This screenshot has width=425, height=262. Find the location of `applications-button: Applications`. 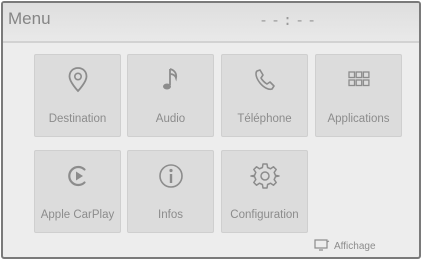

applications-button: Applications is located at coordinates (358, 95).